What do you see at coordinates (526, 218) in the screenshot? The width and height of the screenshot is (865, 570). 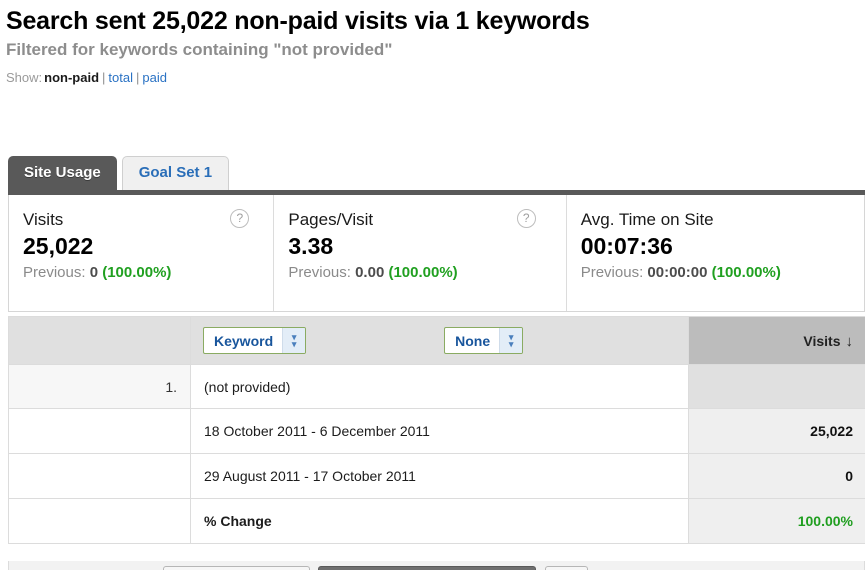 I see `question-mark-icon: ?` at bounding box center [526, 218].